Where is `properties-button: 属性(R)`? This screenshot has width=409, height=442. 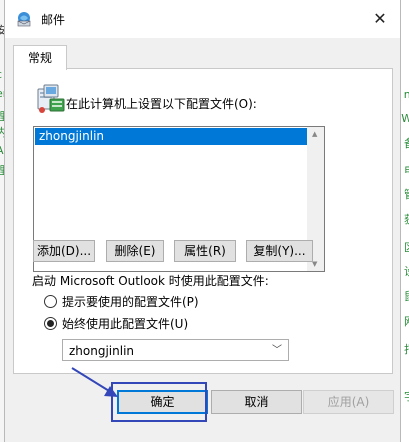
properties-button: 属性(R) is located at coordinates (205, 251).